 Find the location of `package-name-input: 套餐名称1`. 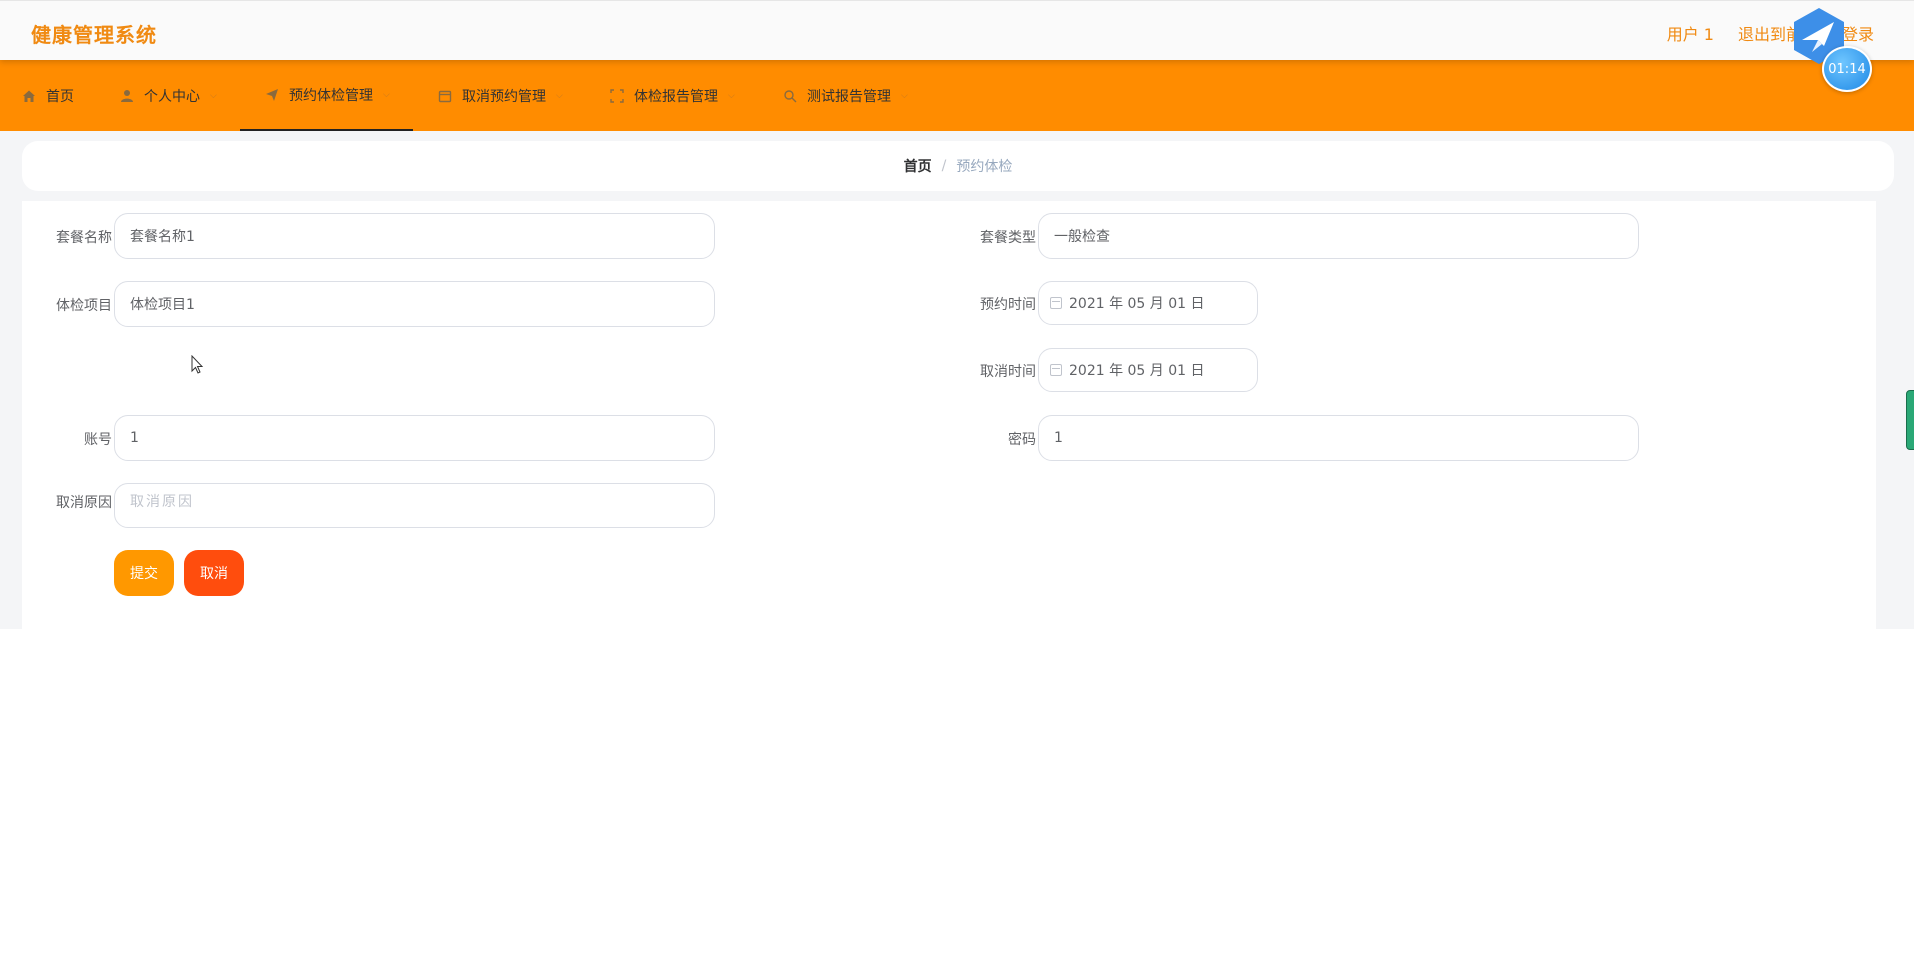

package-name-input: 套餐名称1 is located at coordinates (414, 236).